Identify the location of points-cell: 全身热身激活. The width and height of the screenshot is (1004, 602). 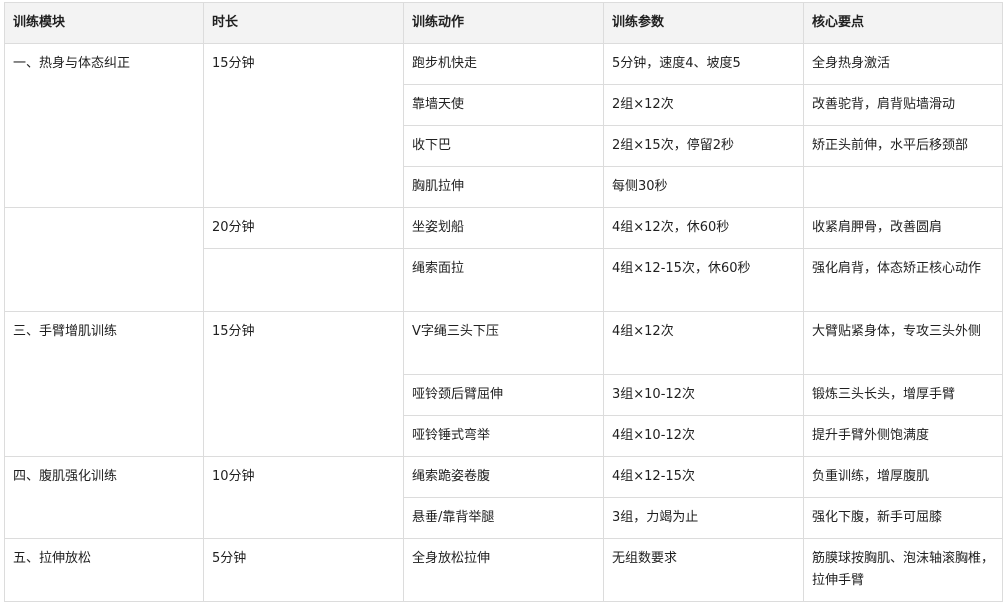
(903, 64).